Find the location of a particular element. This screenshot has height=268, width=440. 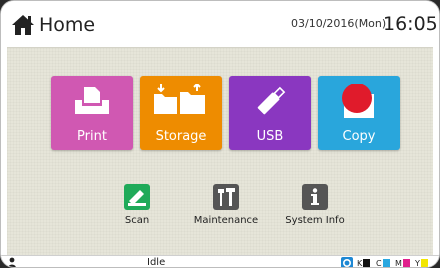

system-info-app: System Info is located at coordinates (315, 205).